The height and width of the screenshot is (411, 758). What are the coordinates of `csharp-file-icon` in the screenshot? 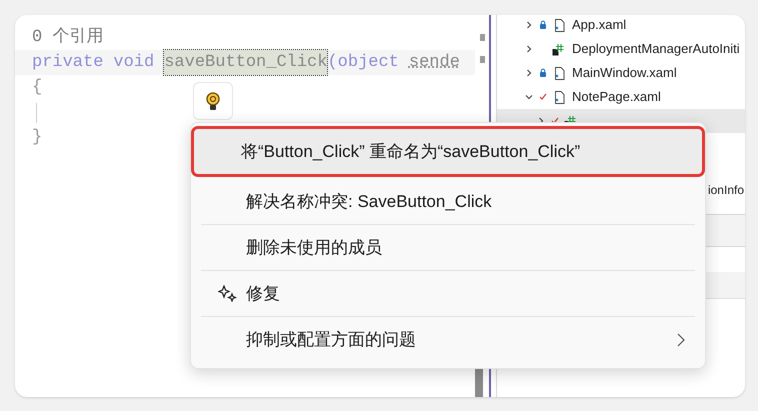 It's located at (559, 49).